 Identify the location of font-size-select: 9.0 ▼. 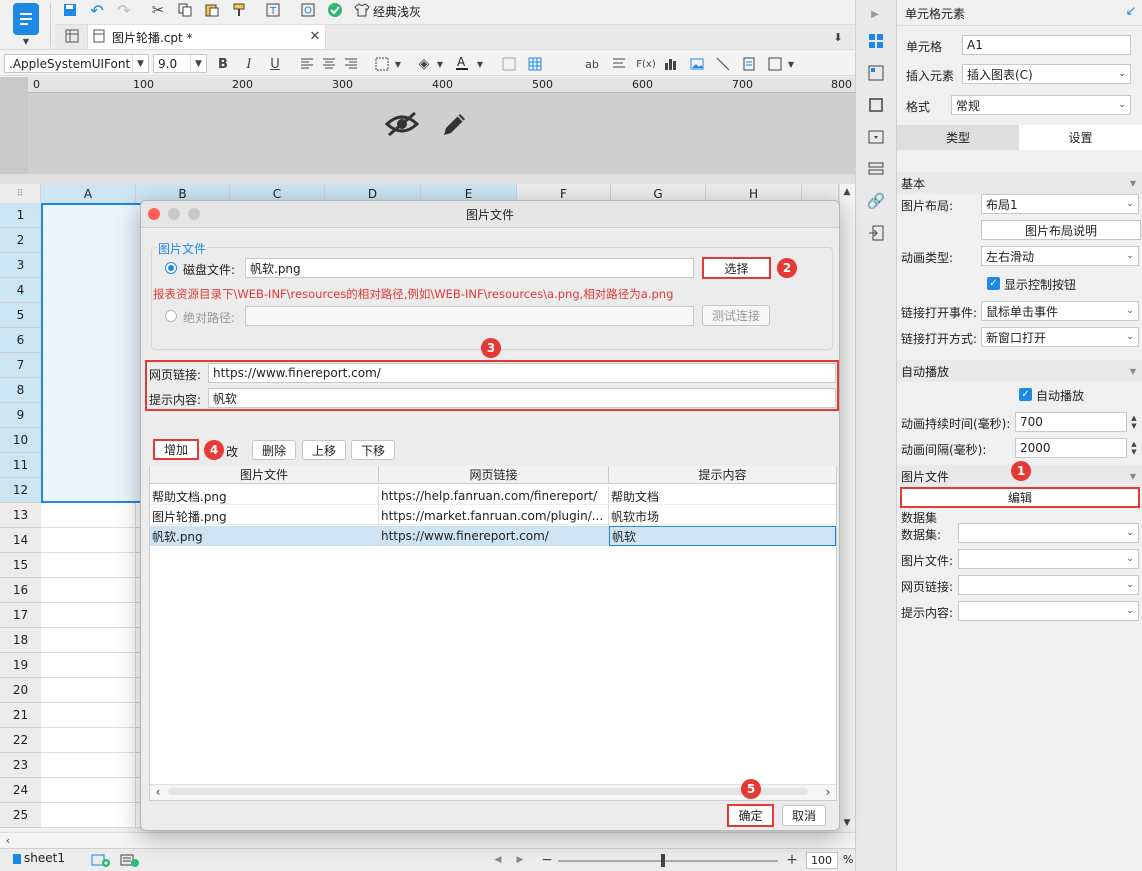
(180, 63).